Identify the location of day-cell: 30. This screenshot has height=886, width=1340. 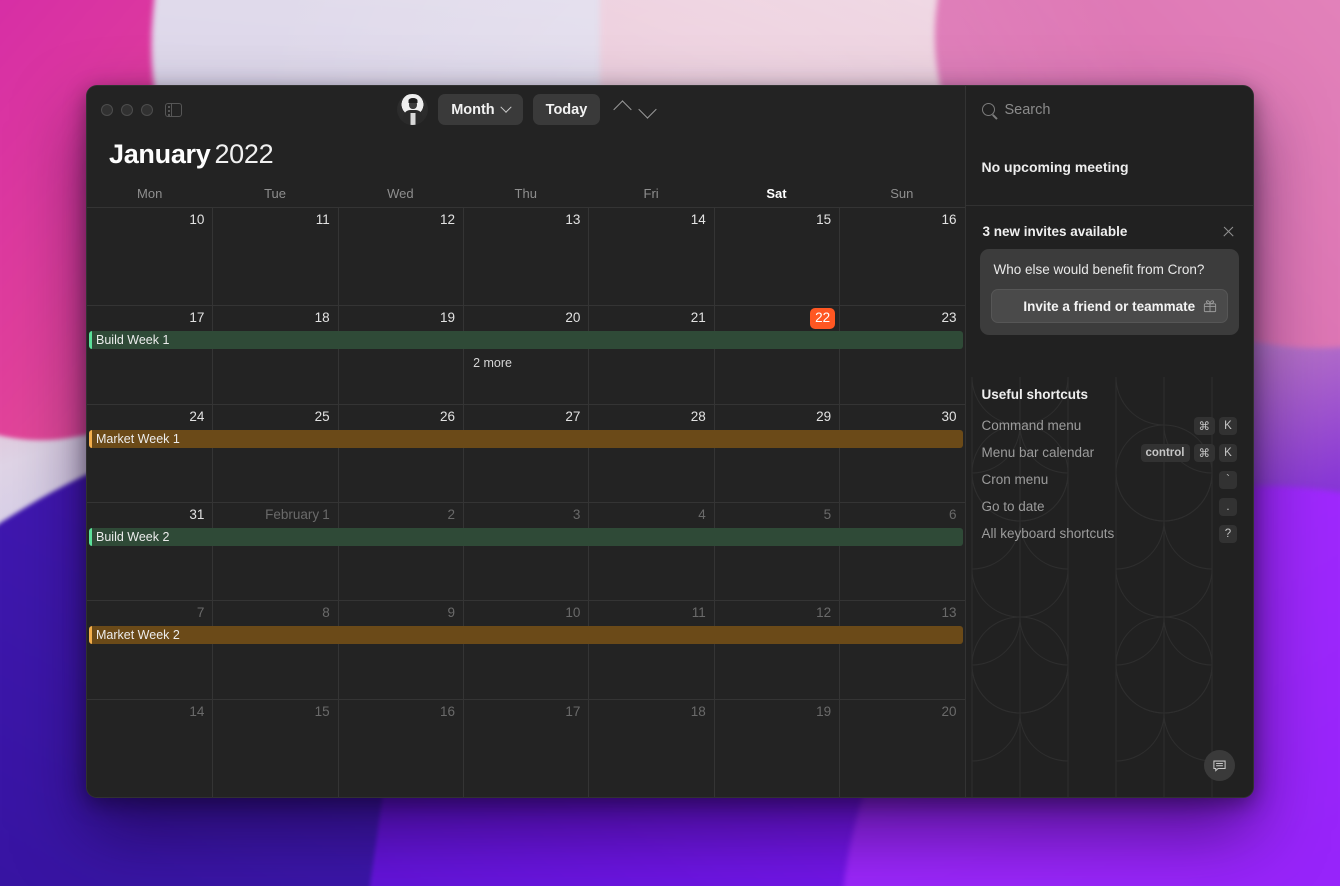
(901, 453).